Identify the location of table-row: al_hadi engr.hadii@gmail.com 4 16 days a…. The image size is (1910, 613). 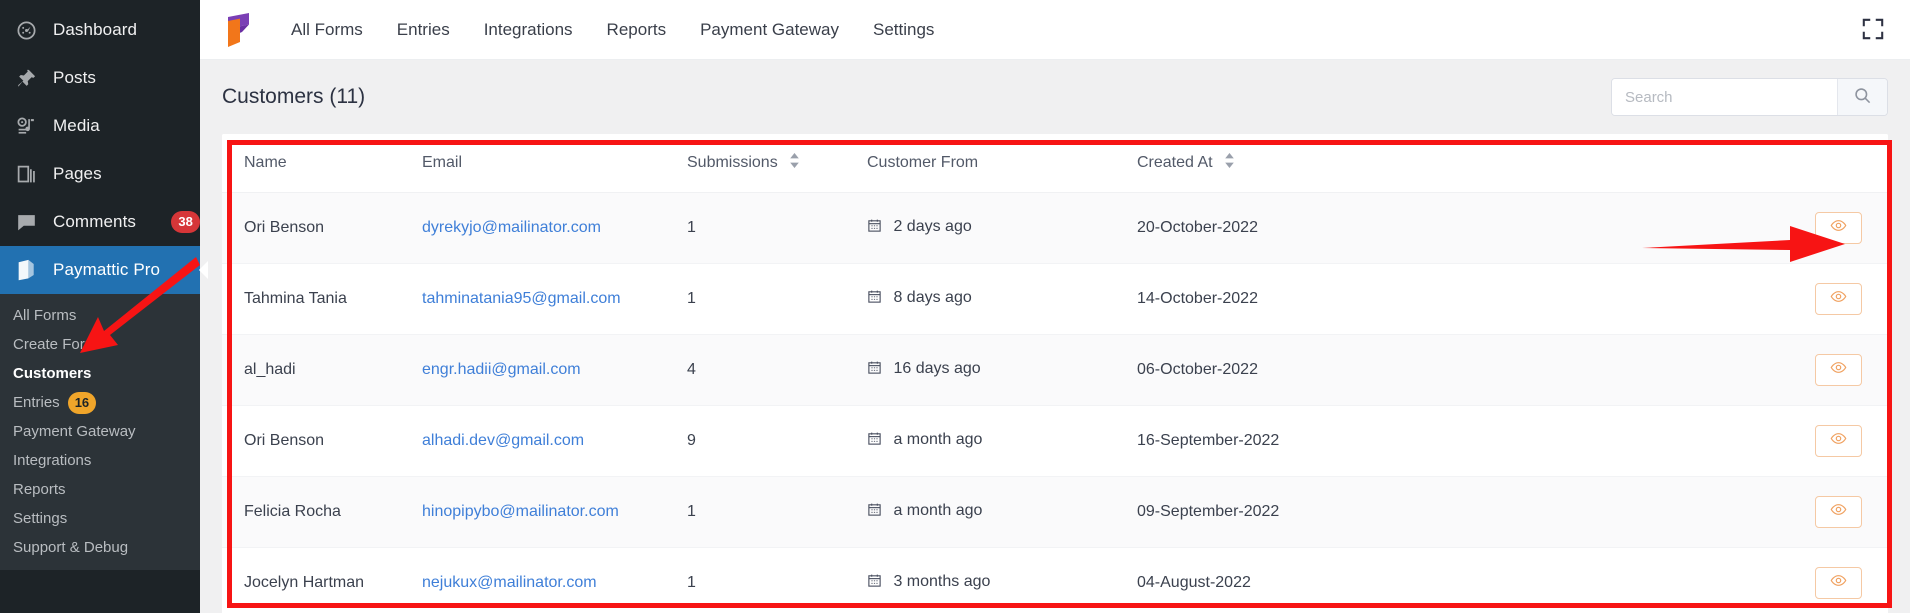
(1055, 370).